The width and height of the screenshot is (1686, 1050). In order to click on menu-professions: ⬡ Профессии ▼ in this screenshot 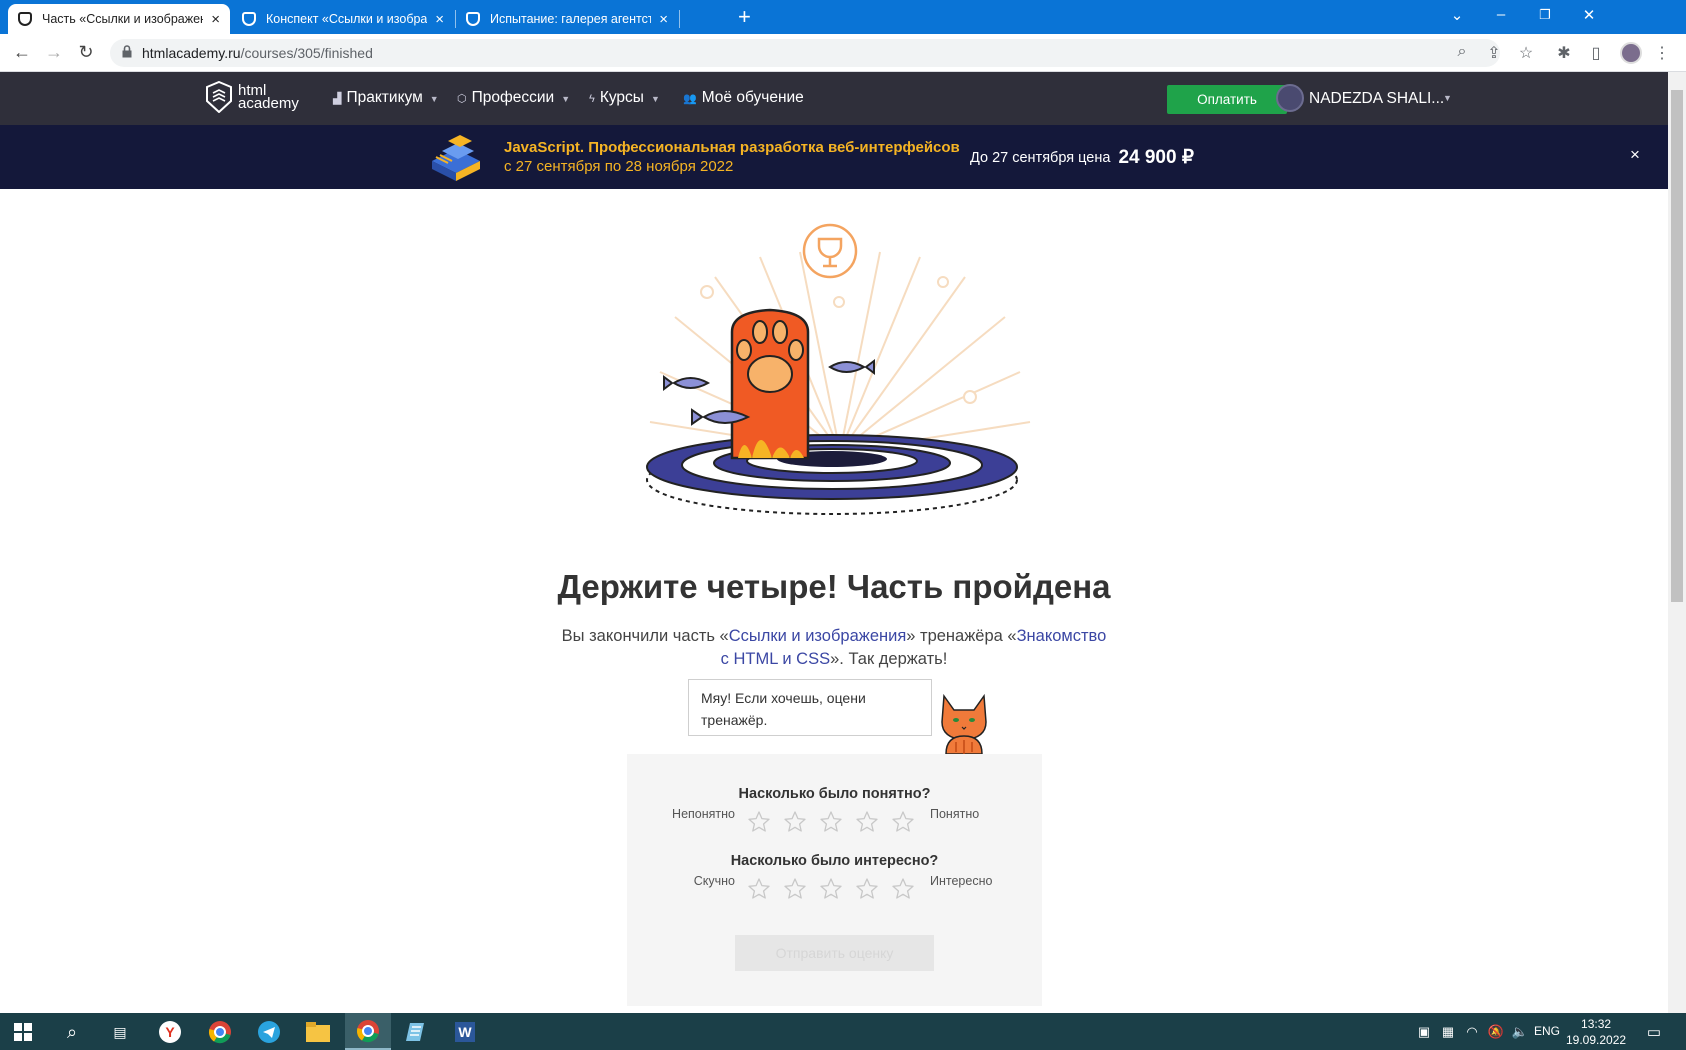, I will do `click(513, 98)`.